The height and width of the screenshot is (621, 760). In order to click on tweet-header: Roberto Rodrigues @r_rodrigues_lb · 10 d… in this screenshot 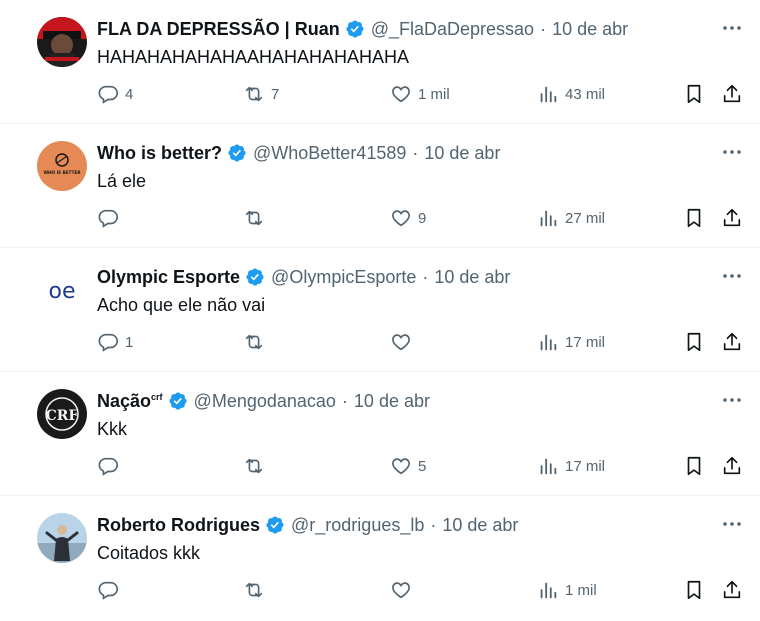, I will do `click(308, 525)`.